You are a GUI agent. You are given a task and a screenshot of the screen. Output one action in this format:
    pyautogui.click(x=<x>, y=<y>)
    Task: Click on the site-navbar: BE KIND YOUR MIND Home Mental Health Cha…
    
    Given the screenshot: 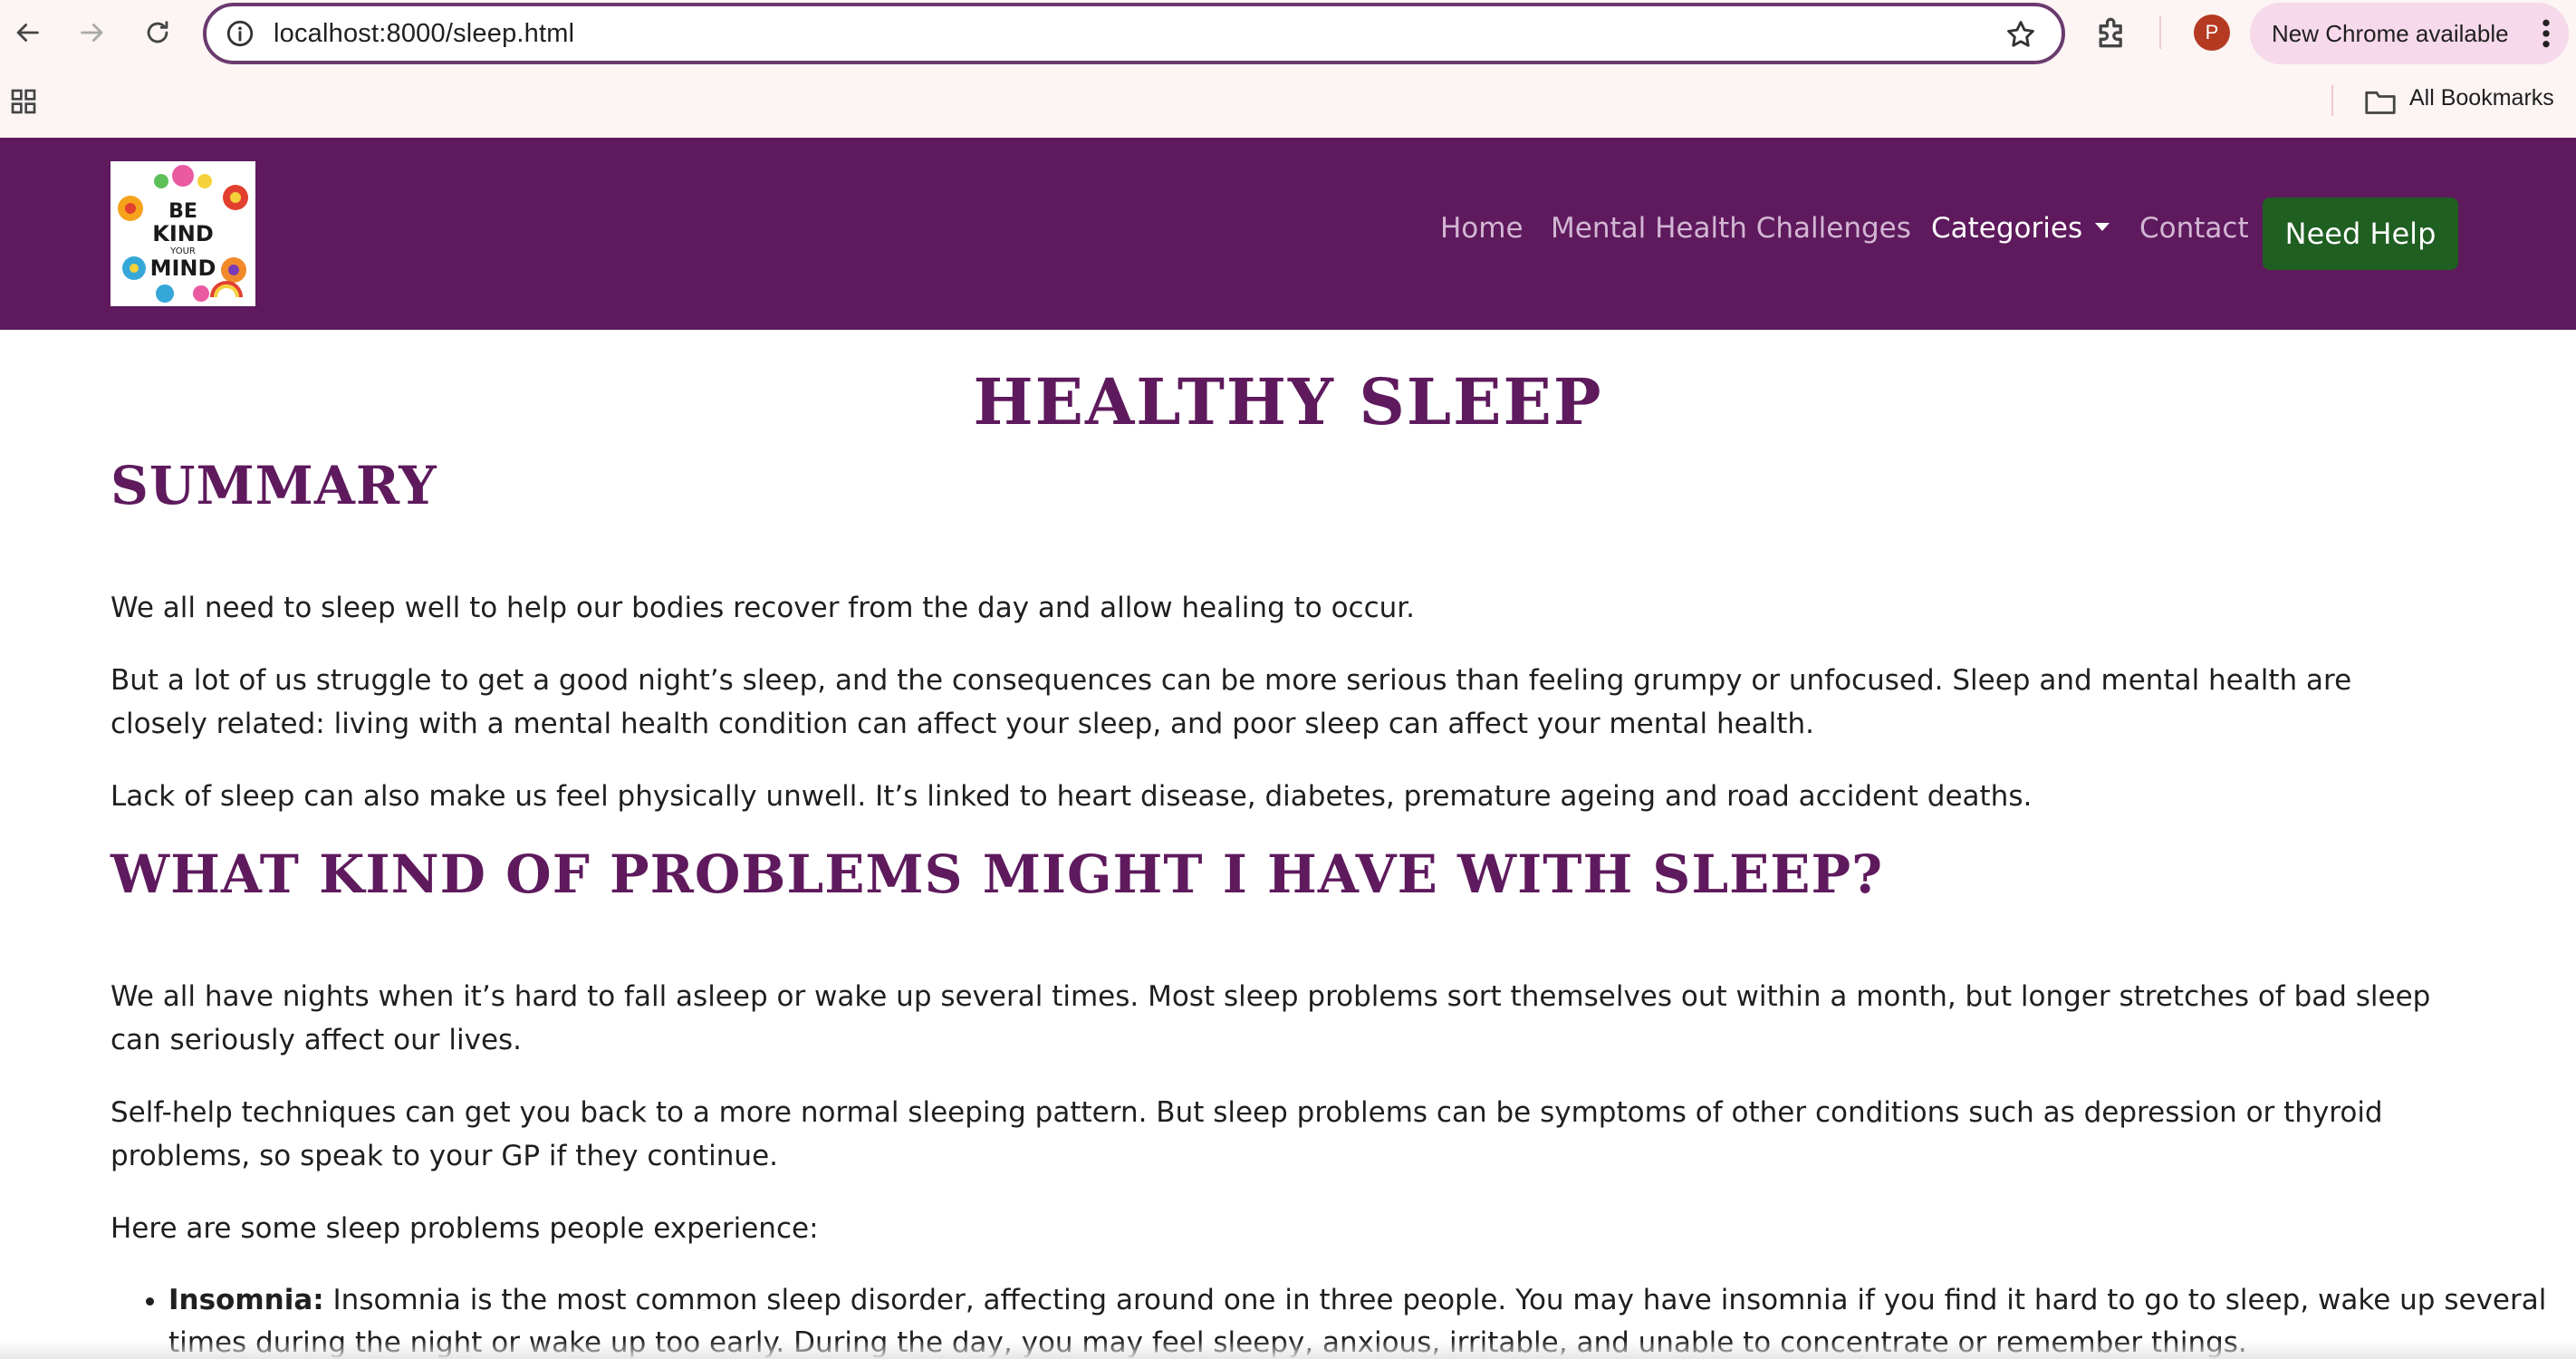 What is the action you would take?
    pyautogui.click(x=1288, y=234)
    